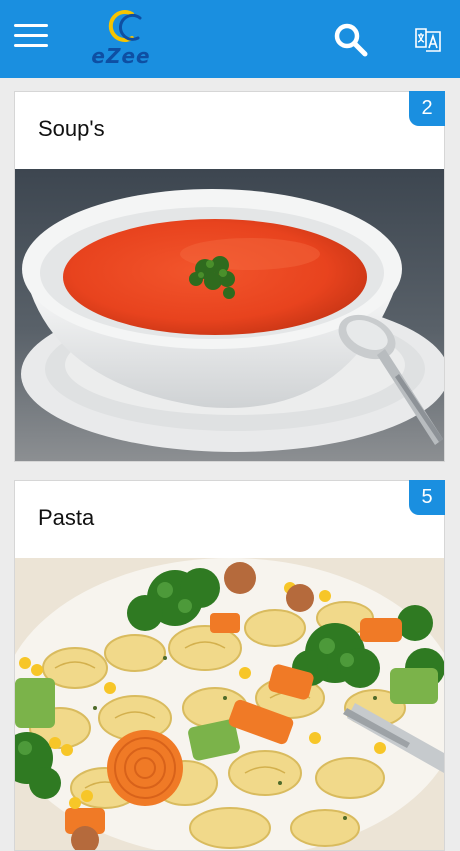 The width and height of the screenshot is (460, 851). What do you see at coordinates (71, 128) in the screenshot?
I see `category-title: Soup's` at bounding box center [71, 128].